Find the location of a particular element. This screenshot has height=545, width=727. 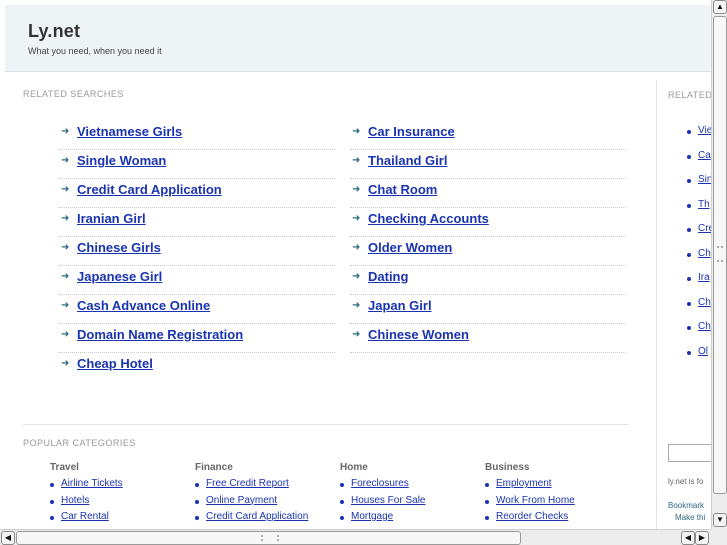

sidebar-link: Ira is located at coordinates (704, 277).